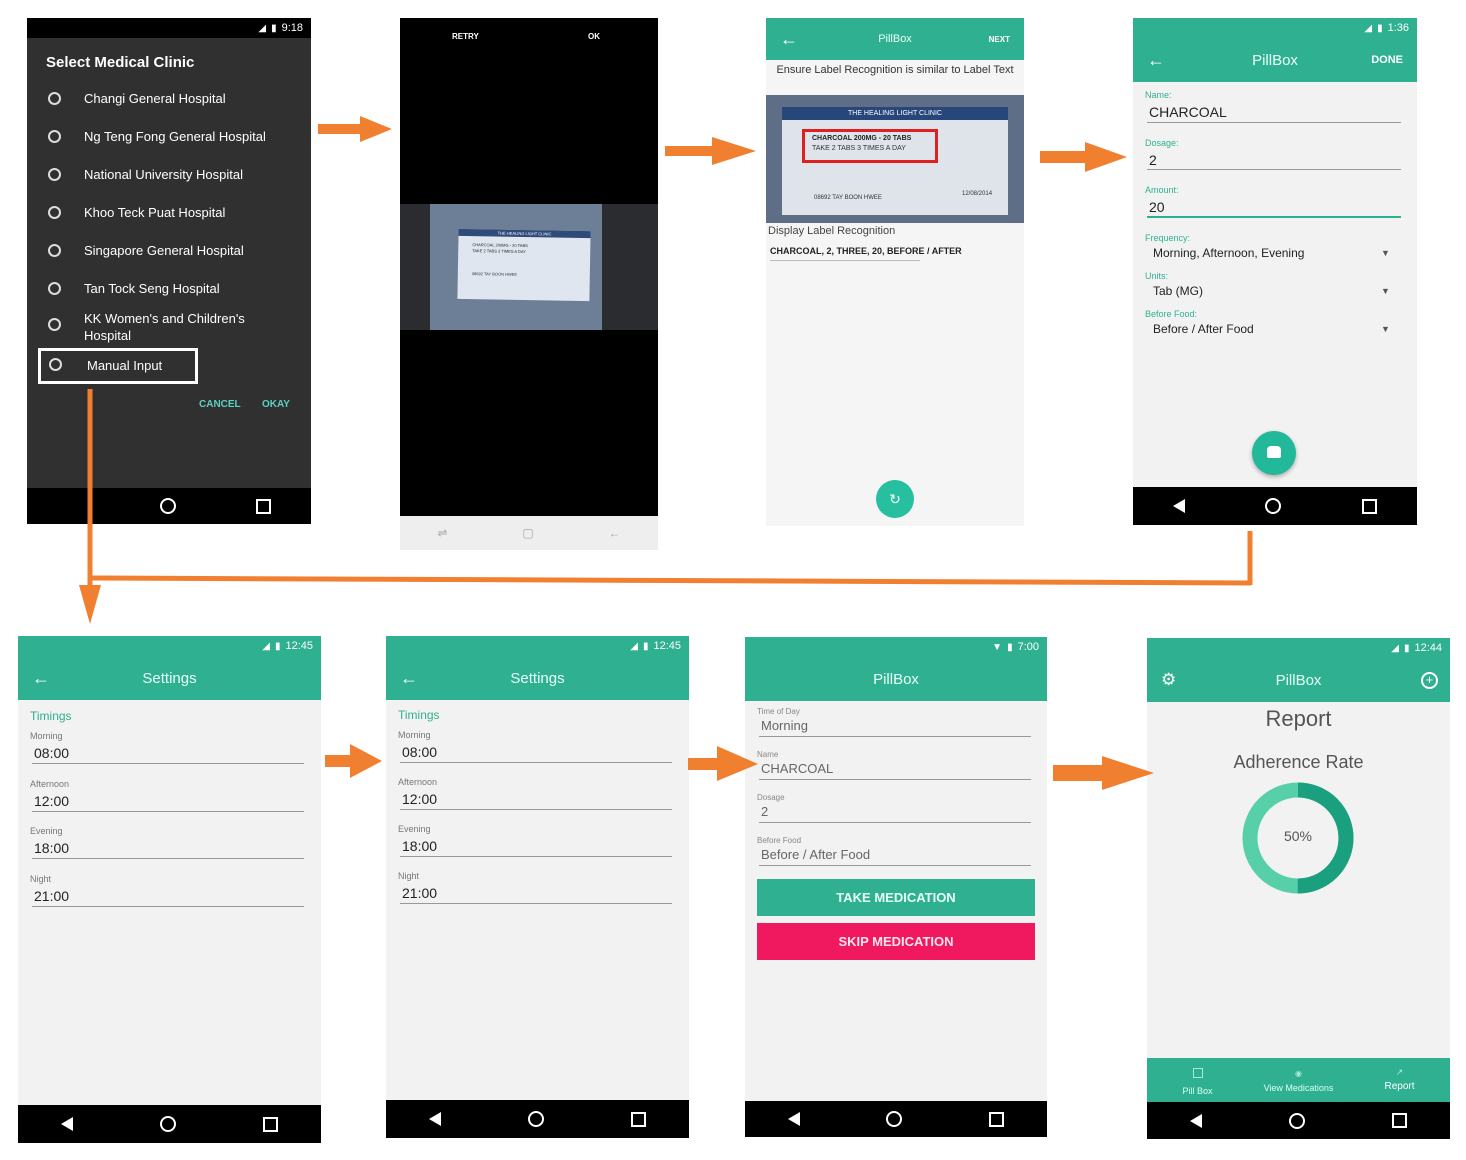 The height and width of the screenshot is (1160, 1466). What do you see at coordinates (169, 100) in the screenshot?
I see `clinic-option: Changi General Hospital` at bounding box center [169, 100].